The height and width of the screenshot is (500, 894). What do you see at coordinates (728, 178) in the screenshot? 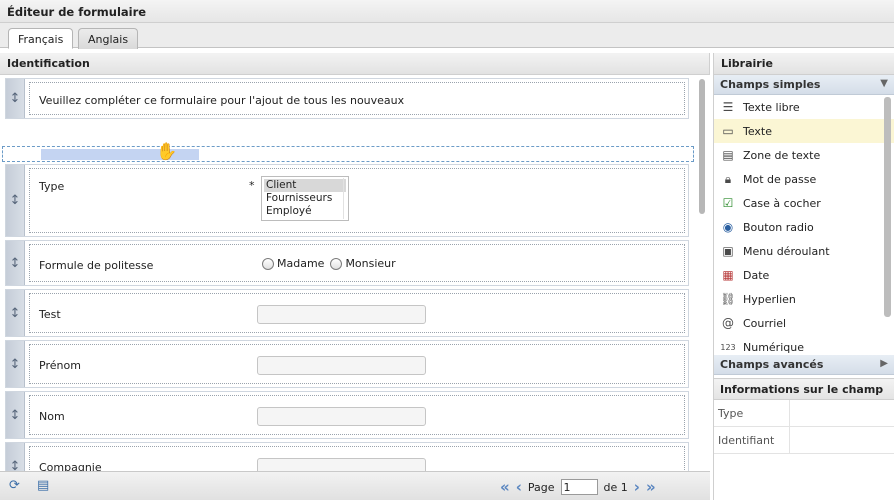
I see `lock-icon: 🔒︎` at bounding box center [728, 178].